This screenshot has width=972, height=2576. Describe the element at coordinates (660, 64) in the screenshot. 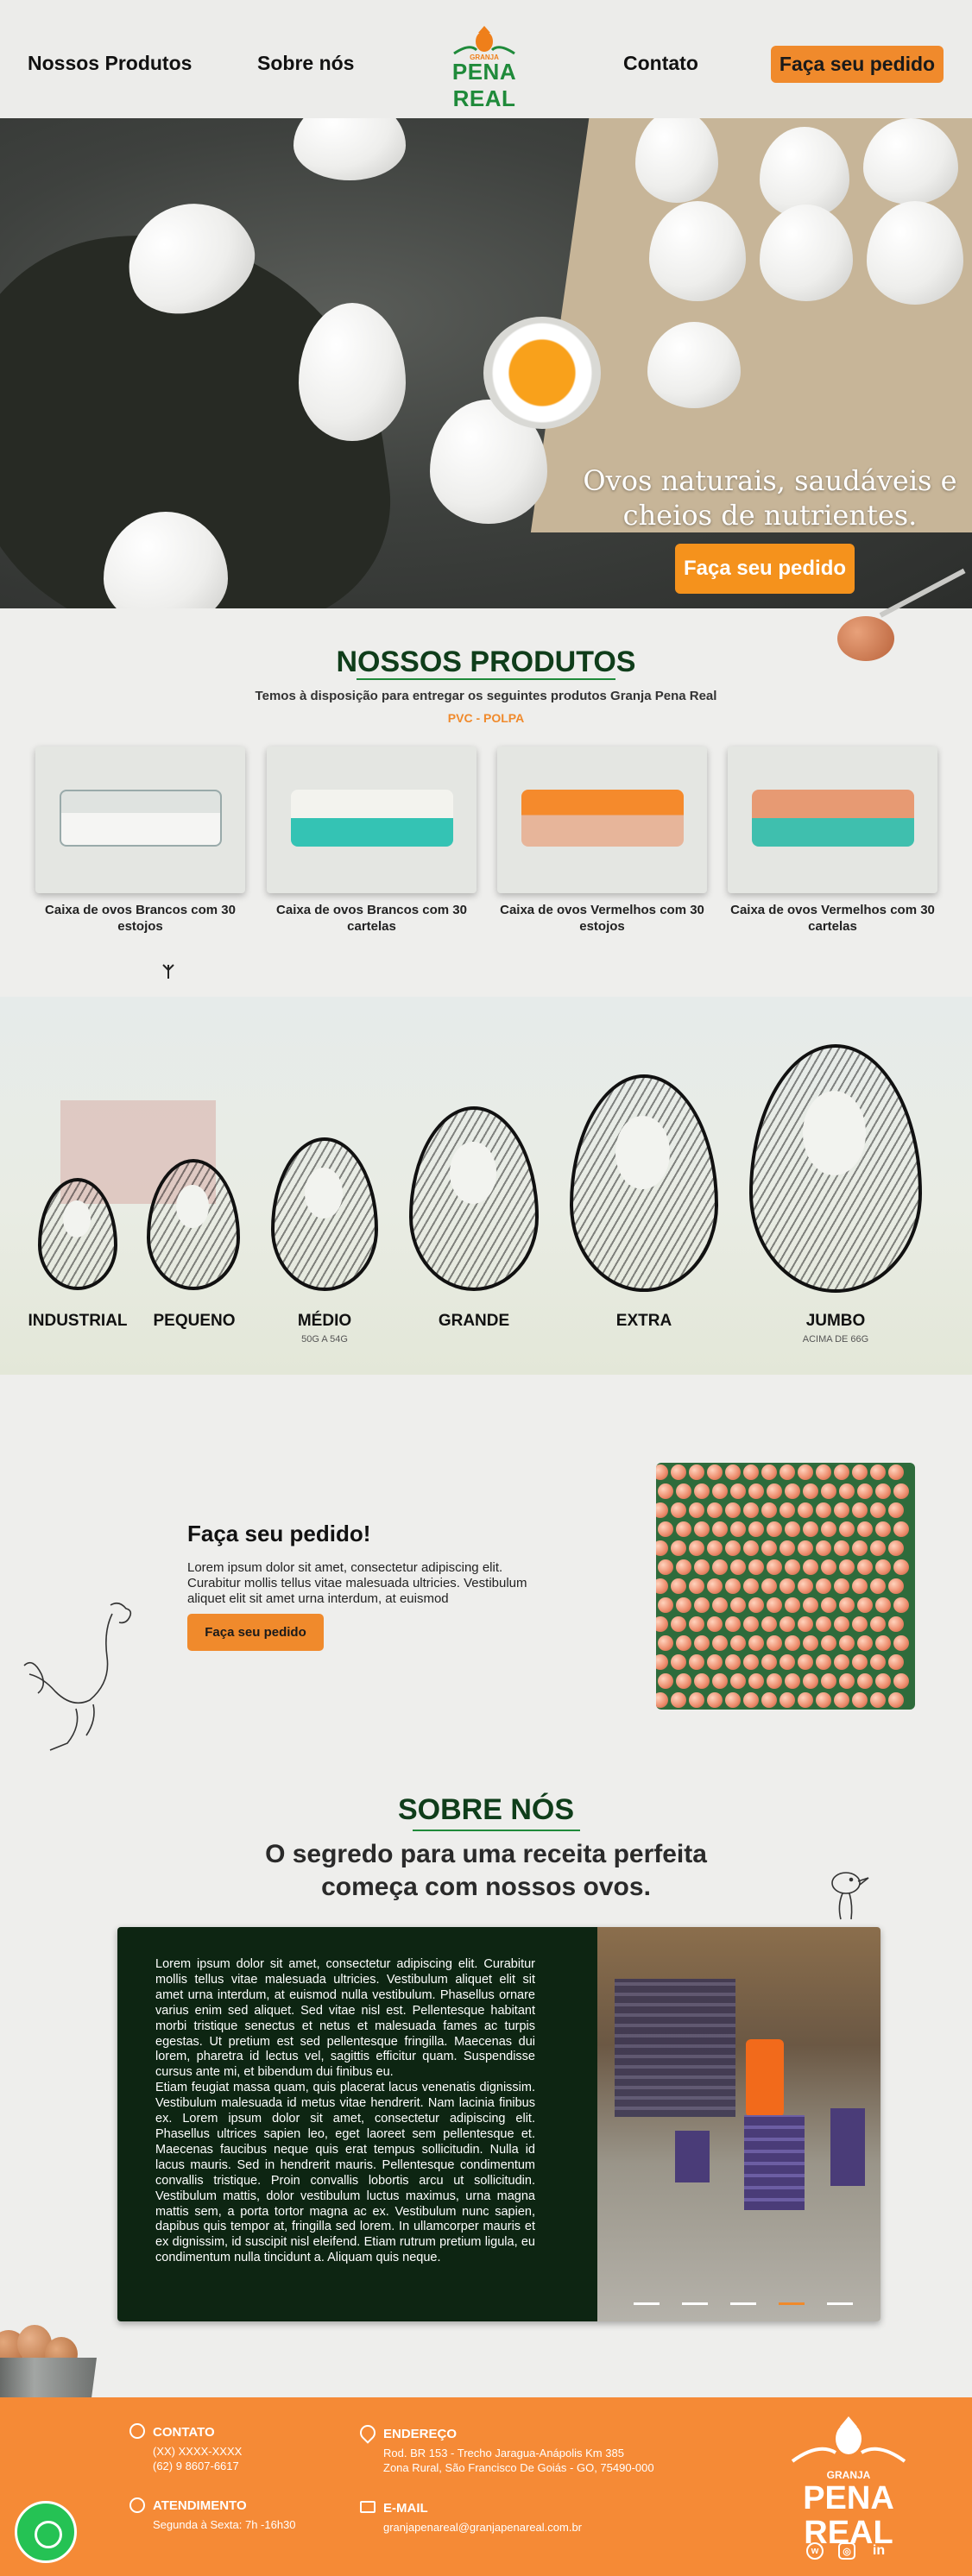

I see `nav-link-contato: Contato` at that location.